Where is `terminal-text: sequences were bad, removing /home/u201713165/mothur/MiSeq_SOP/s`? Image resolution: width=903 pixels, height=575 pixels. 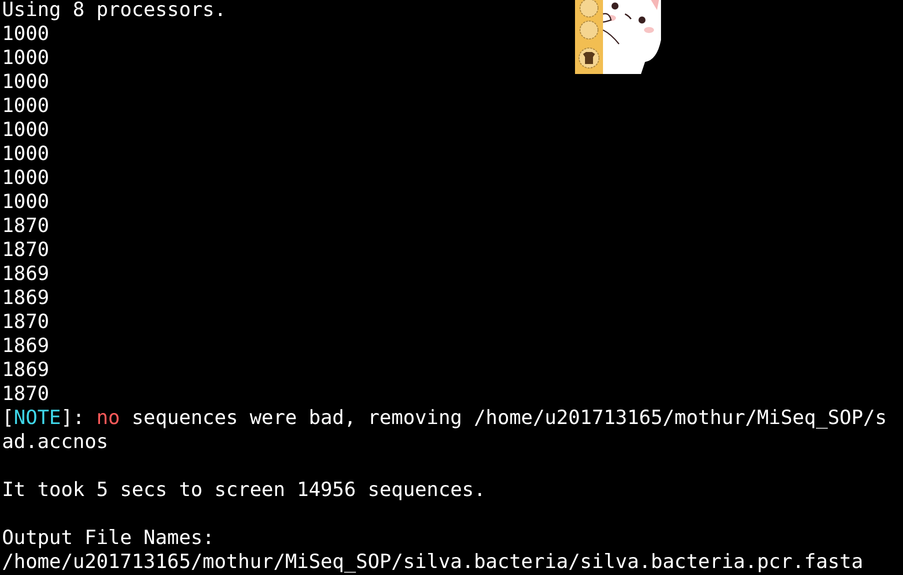 terminal-text: sequences were bad, removing /home/u201713165/mothur/MiSeq_SOP/s is located at coordinates (508, 417).